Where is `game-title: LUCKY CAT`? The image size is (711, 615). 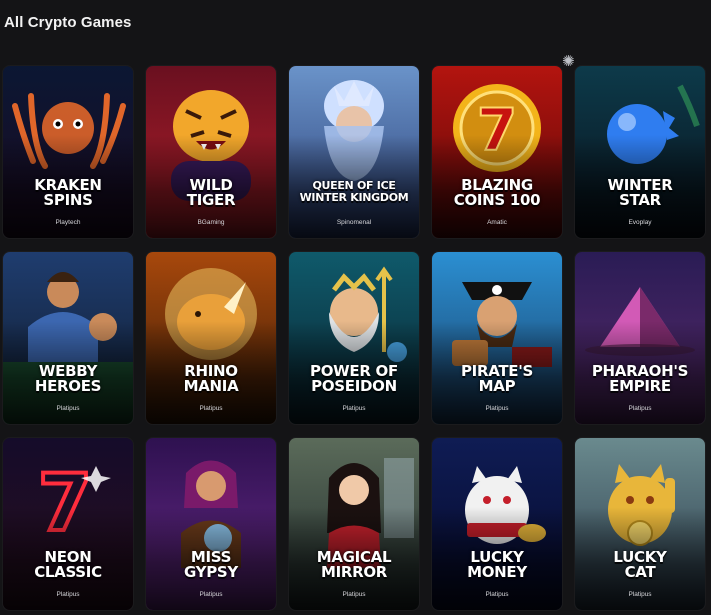
game-title: LUCKY CAT is located at coordinates (640, 565).